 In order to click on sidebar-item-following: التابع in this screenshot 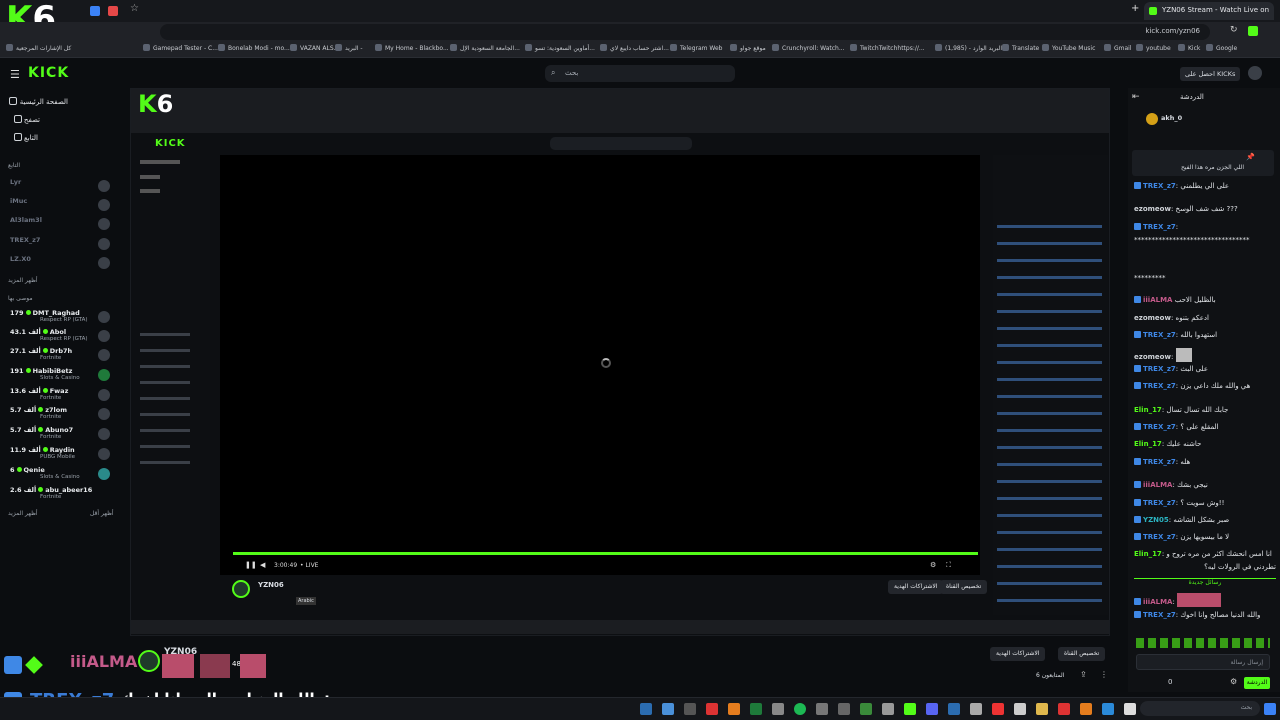, I will do `click(23, 137)`.